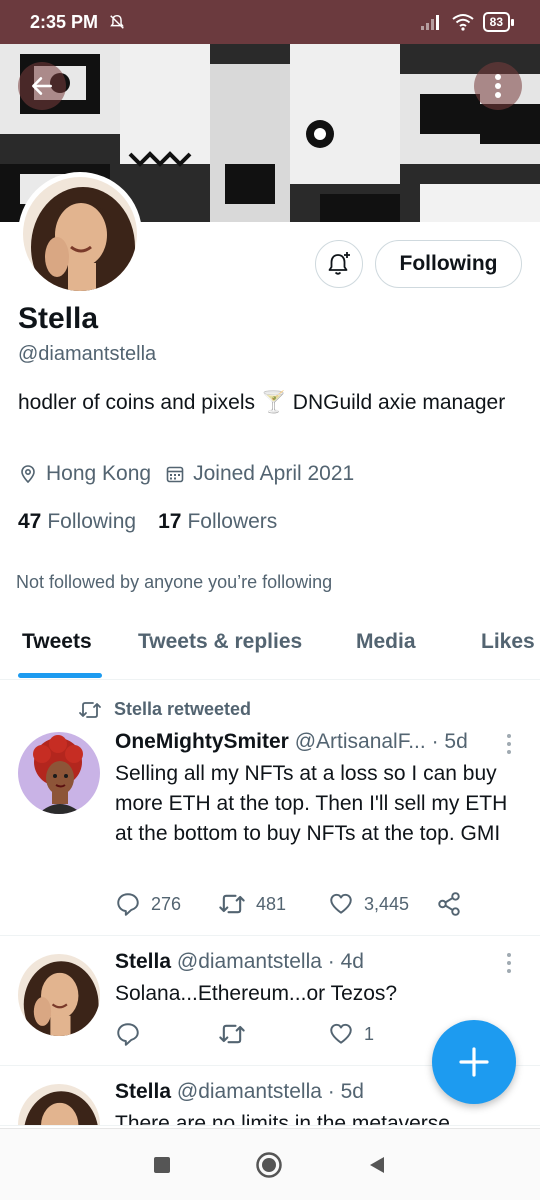 This screenshot has height=1200, width=540. I want to click on following-button: Following, so click(448, 264).